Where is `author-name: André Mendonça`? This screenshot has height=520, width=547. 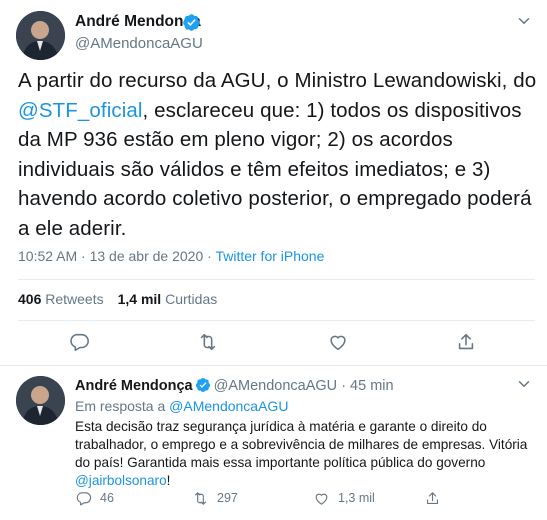
author-name: André Mendonça is located at coordinates (134, 386).